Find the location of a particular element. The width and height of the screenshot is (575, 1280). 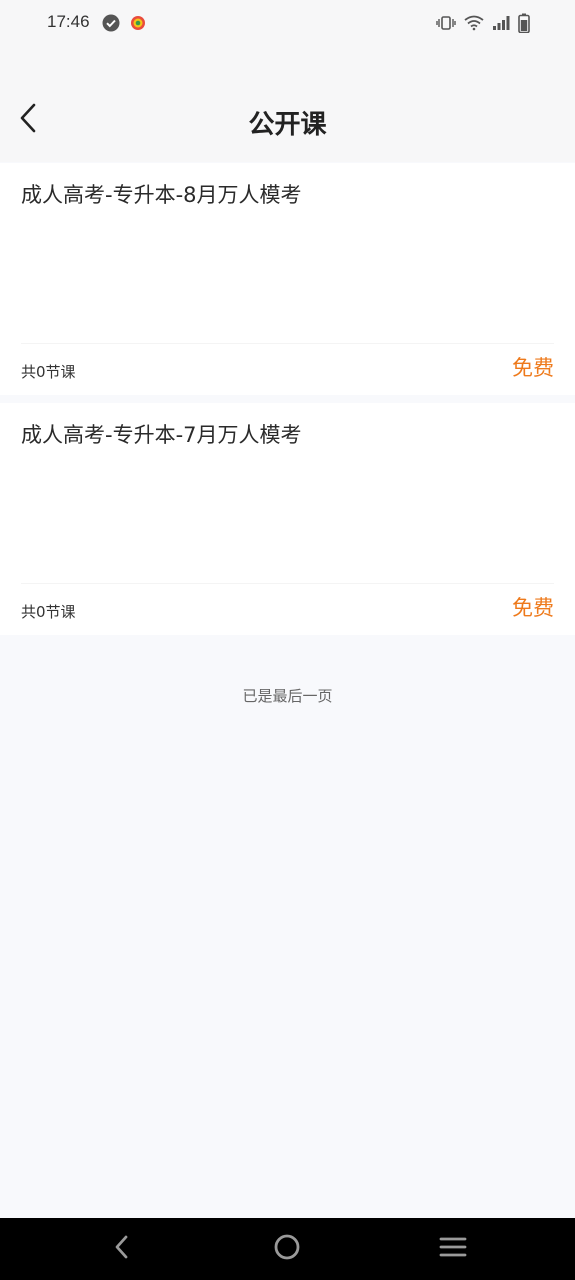

signal-icon is located at coordinates (501, 25).